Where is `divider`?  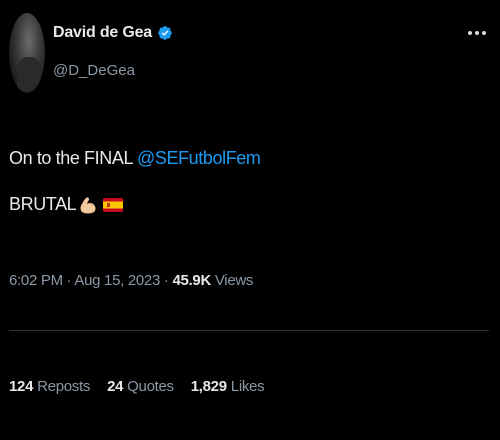 divider is located at coordinates (249, 330).